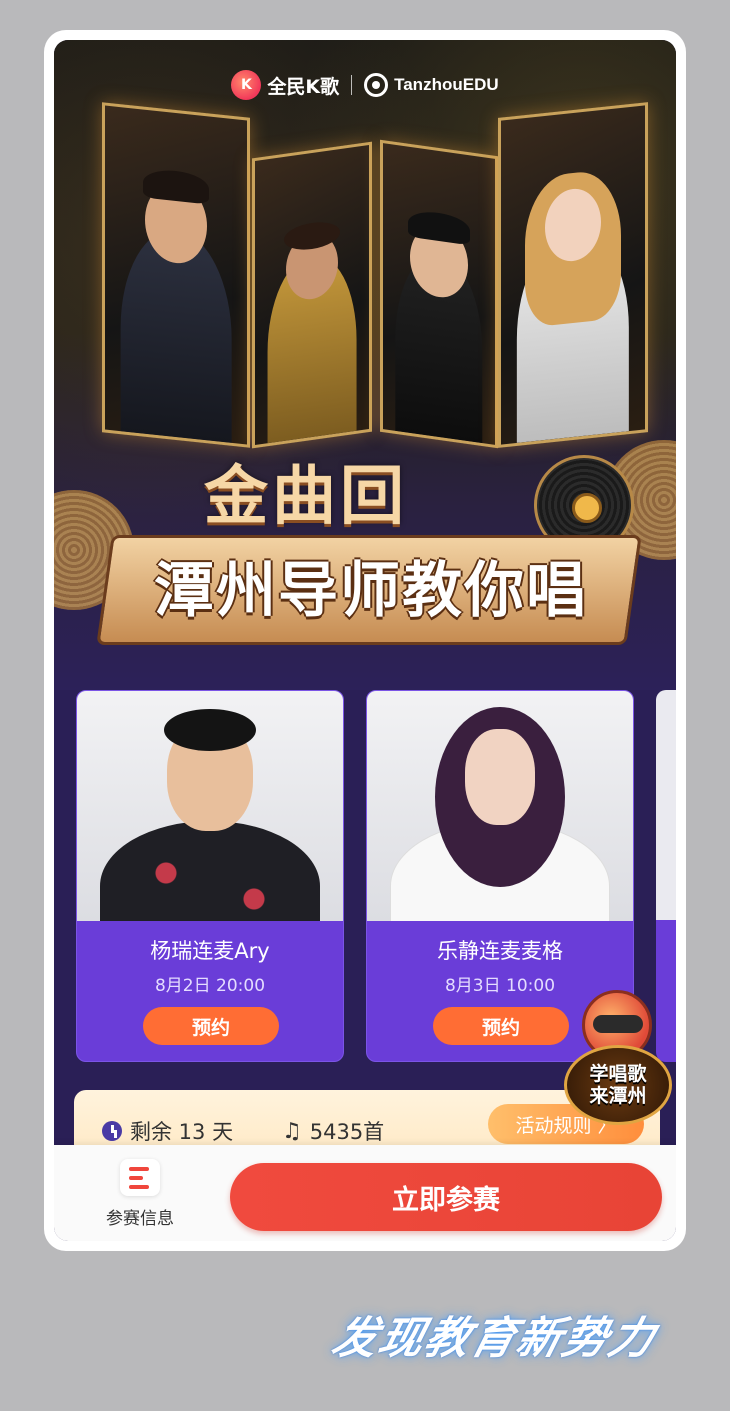 This screenshot has height=1411, width=730. Describe the element at coordinates (303, 86) in the screenshot. I see `karaoke-brand-name: 全民K歌` at that location.